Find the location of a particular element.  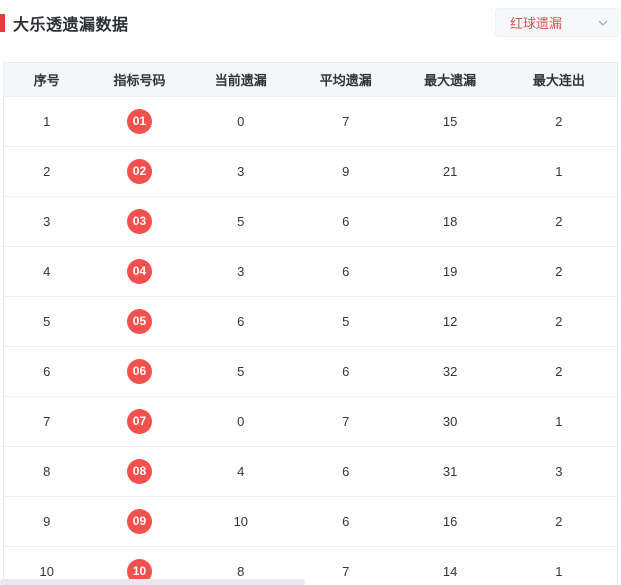

col-header-streak: 最大连出 is located at coordinates (559, 79).